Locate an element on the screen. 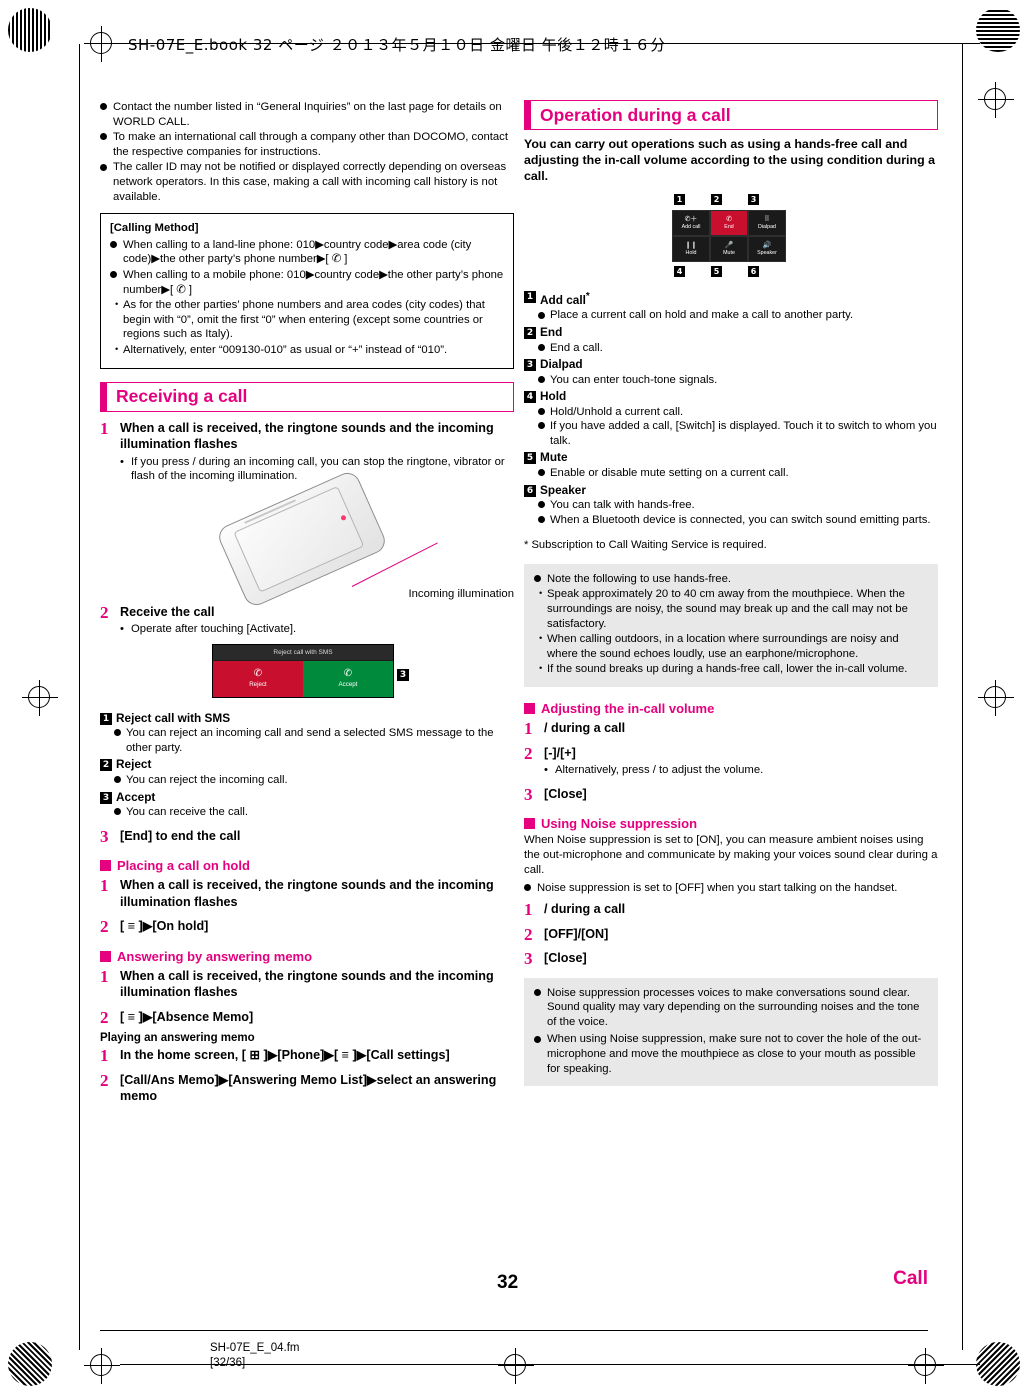 The image size is (1028, 1394). key-hold: ❙❙ Hold is located at coordinates (691, 249).